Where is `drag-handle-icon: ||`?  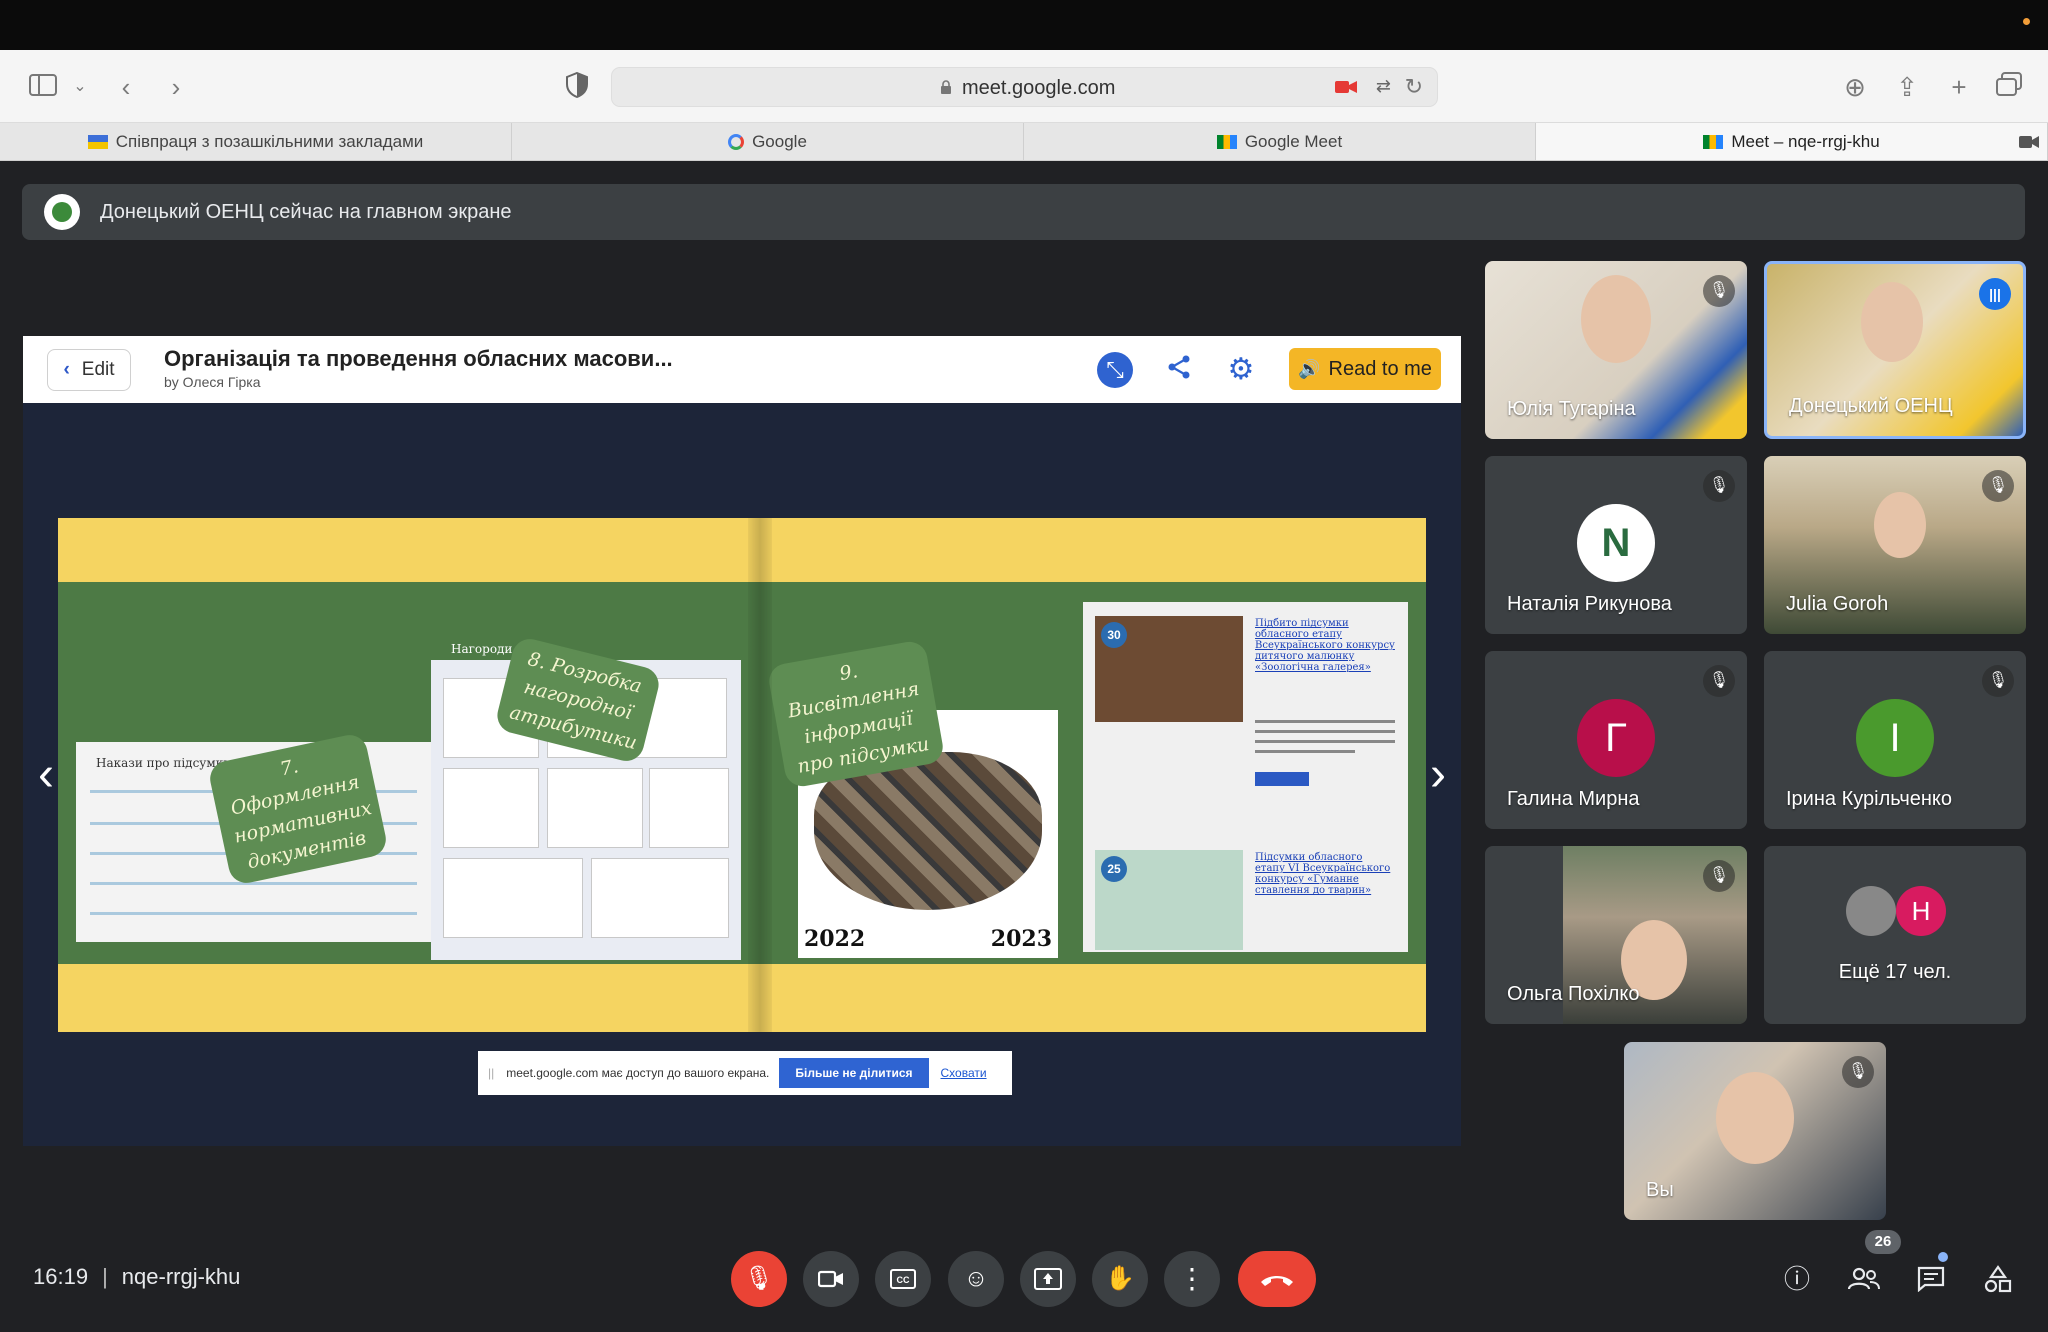 drag-handle-icon: || is located at coordinates (491, 1073).